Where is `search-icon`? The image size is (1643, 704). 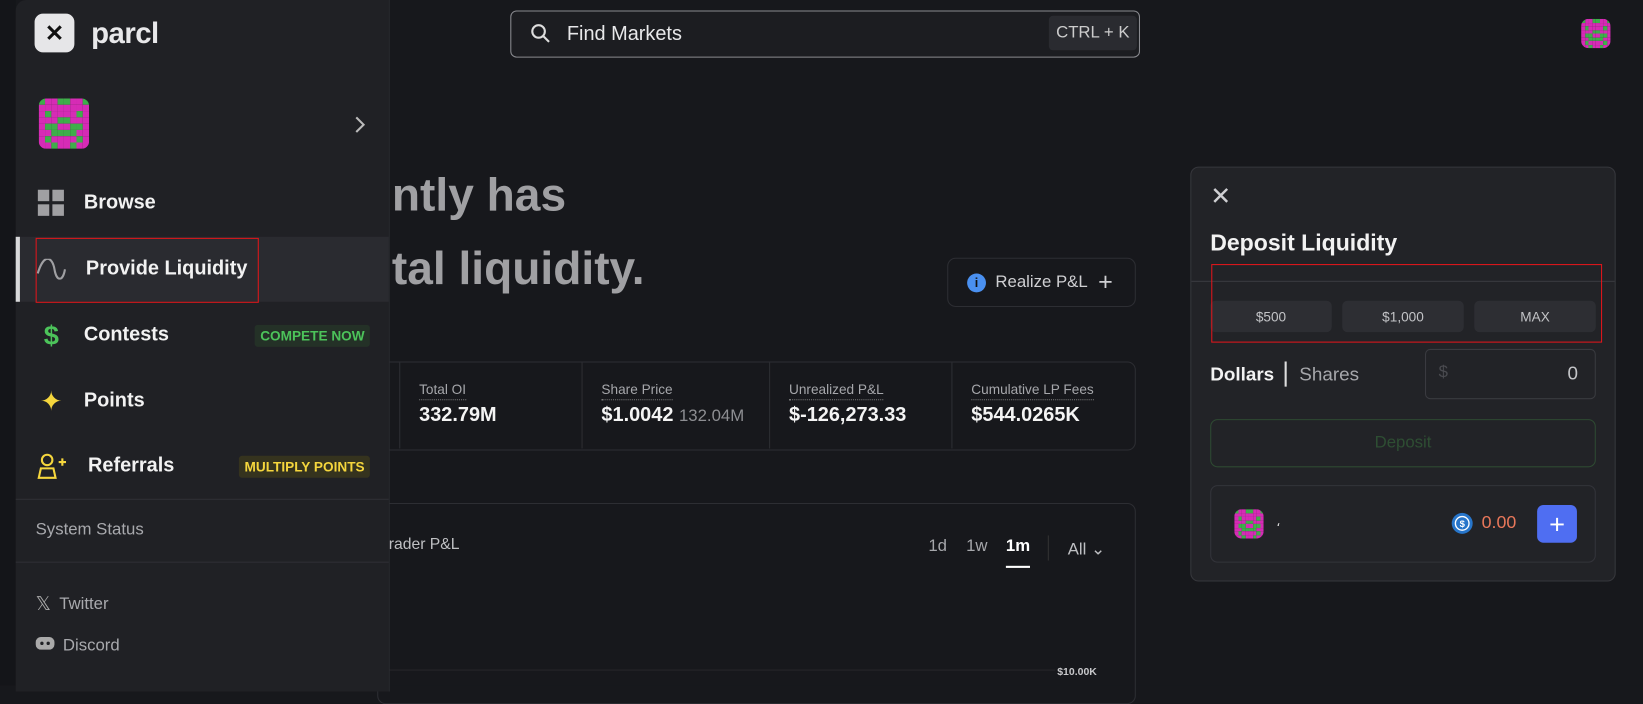
search-icon is located at coordinates (540, 33).